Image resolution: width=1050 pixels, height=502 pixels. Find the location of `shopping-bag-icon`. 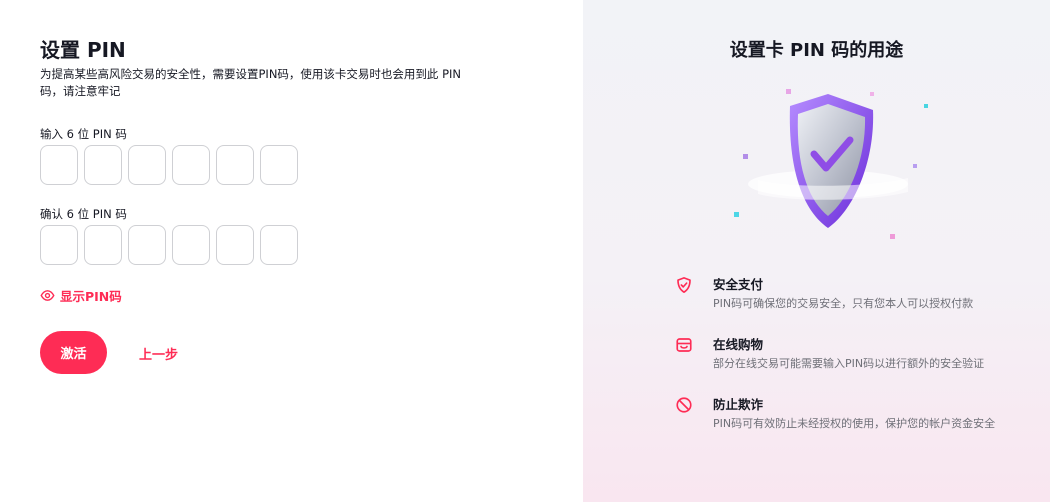

shopping-bag-icon is located at coordinates (684, 345).